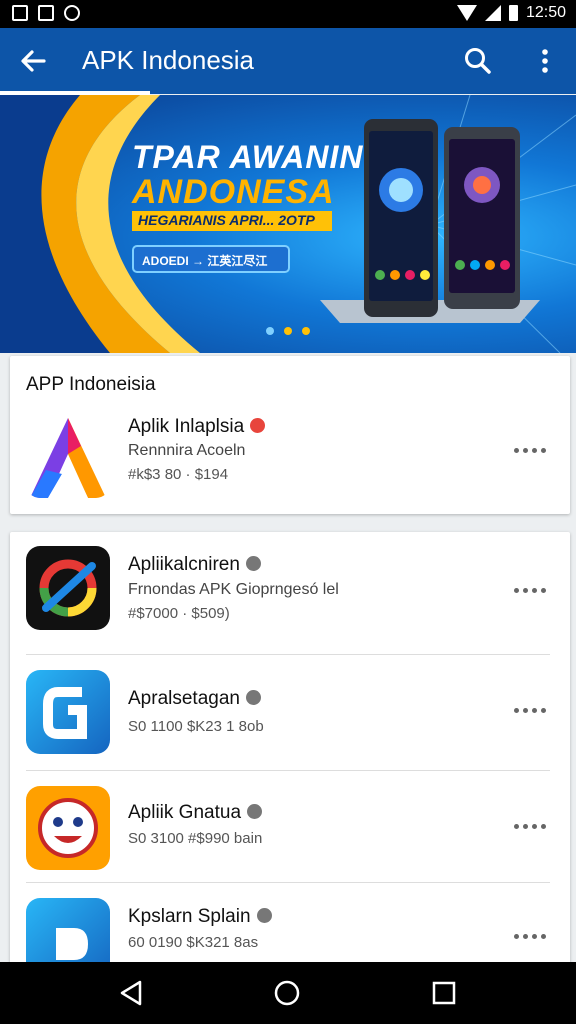  I want to click on search-icon, so click(478, 61).